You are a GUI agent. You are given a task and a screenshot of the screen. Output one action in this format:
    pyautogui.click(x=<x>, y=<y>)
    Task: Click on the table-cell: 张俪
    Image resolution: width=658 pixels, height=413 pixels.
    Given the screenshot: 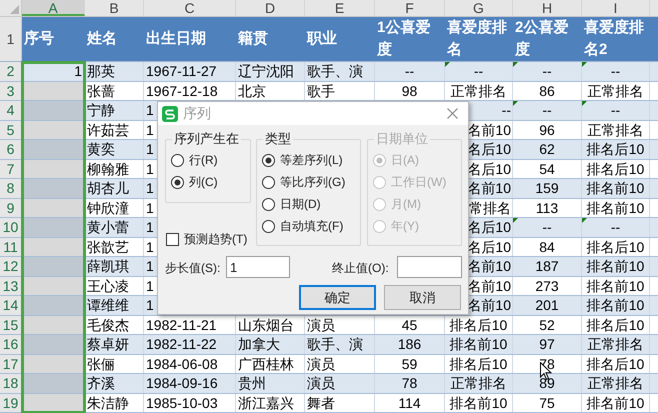 What is the action you would take?
    pyautogui.click(x=101, y=363)
    